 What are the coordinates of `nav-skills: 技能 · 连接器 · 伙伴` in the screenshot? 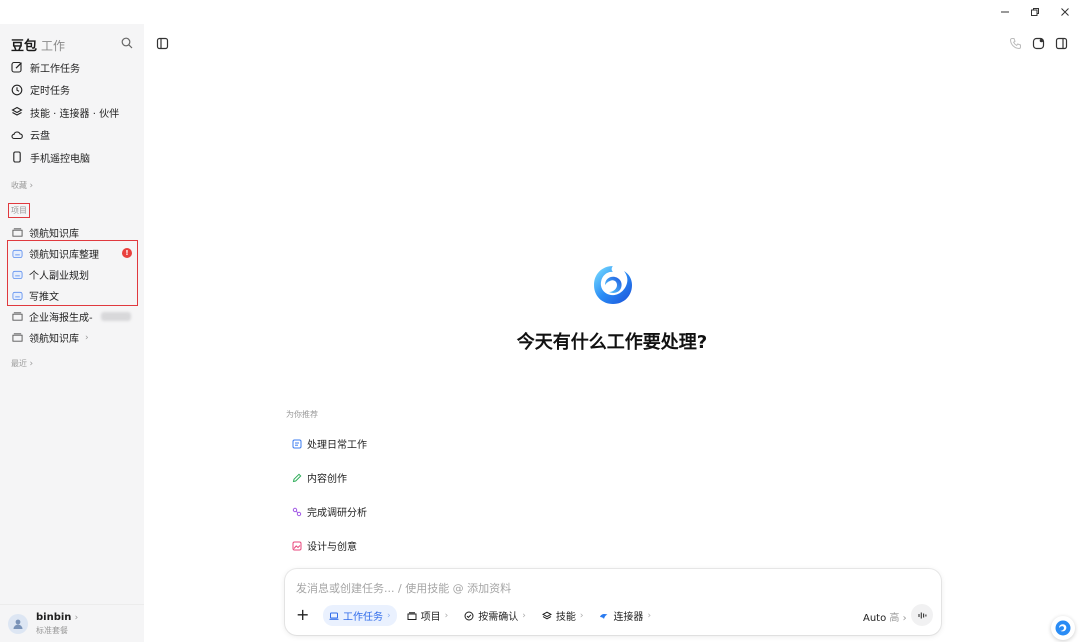 It's located at (72, 112).